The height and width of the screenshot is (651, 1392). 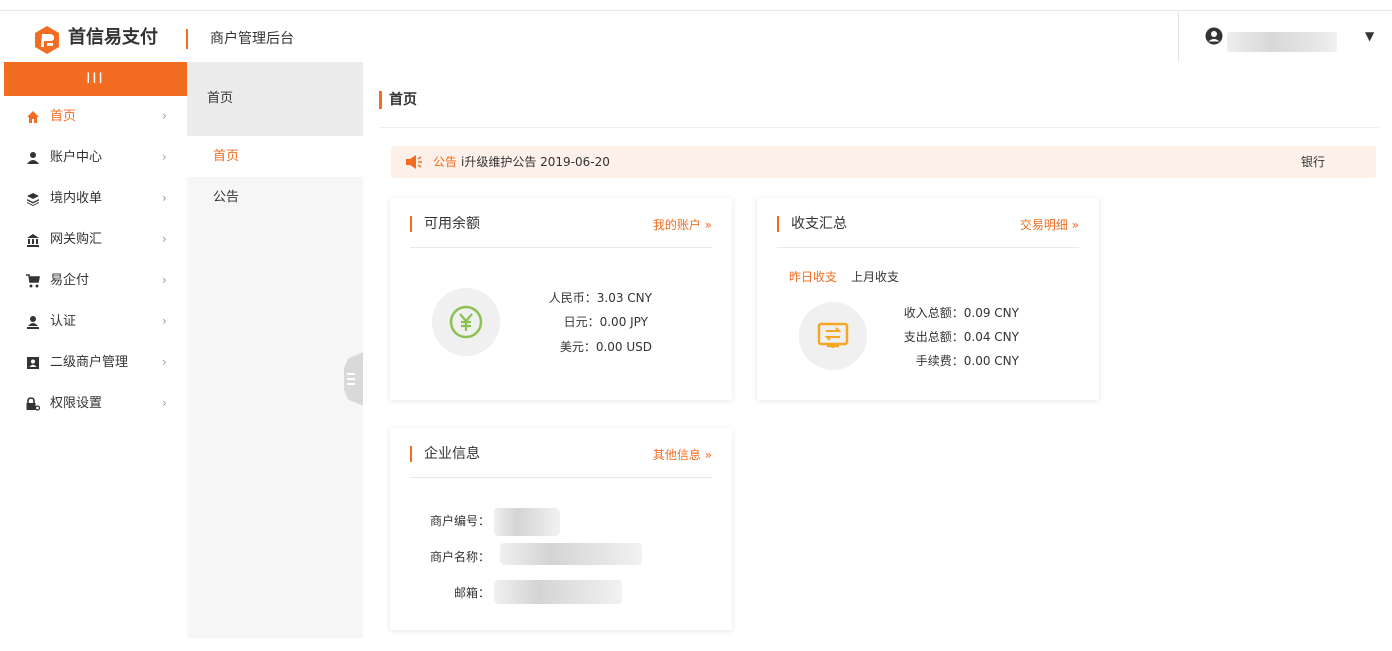 I want to click on bank-icon, so click(x=33, y=240).